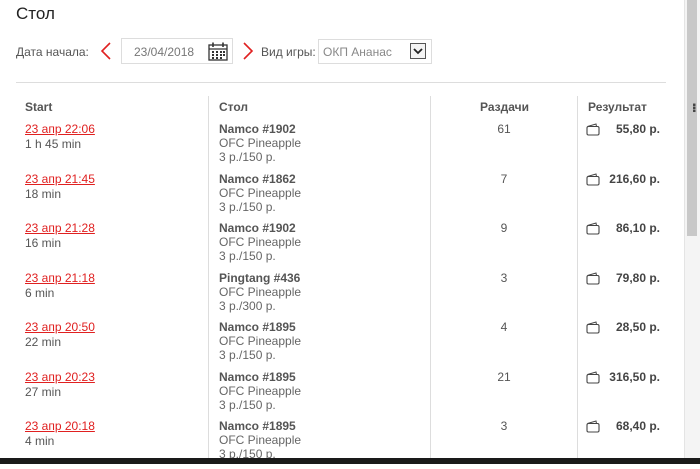  Describe the element at coordinates (694, 108) in the screenshot. I see `resize-gripper-icon: ▪ ▪ ▪` at that location.